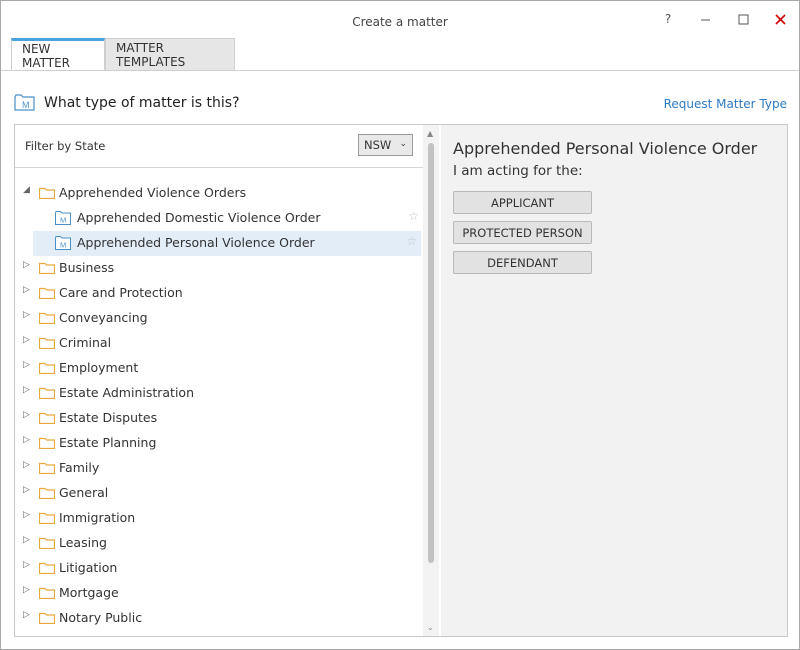  What do you see at coordinates (725, 104) in the screenshot?
I see `request-matter-type-link: Request Matter Type` at bounding box center [725, 104].